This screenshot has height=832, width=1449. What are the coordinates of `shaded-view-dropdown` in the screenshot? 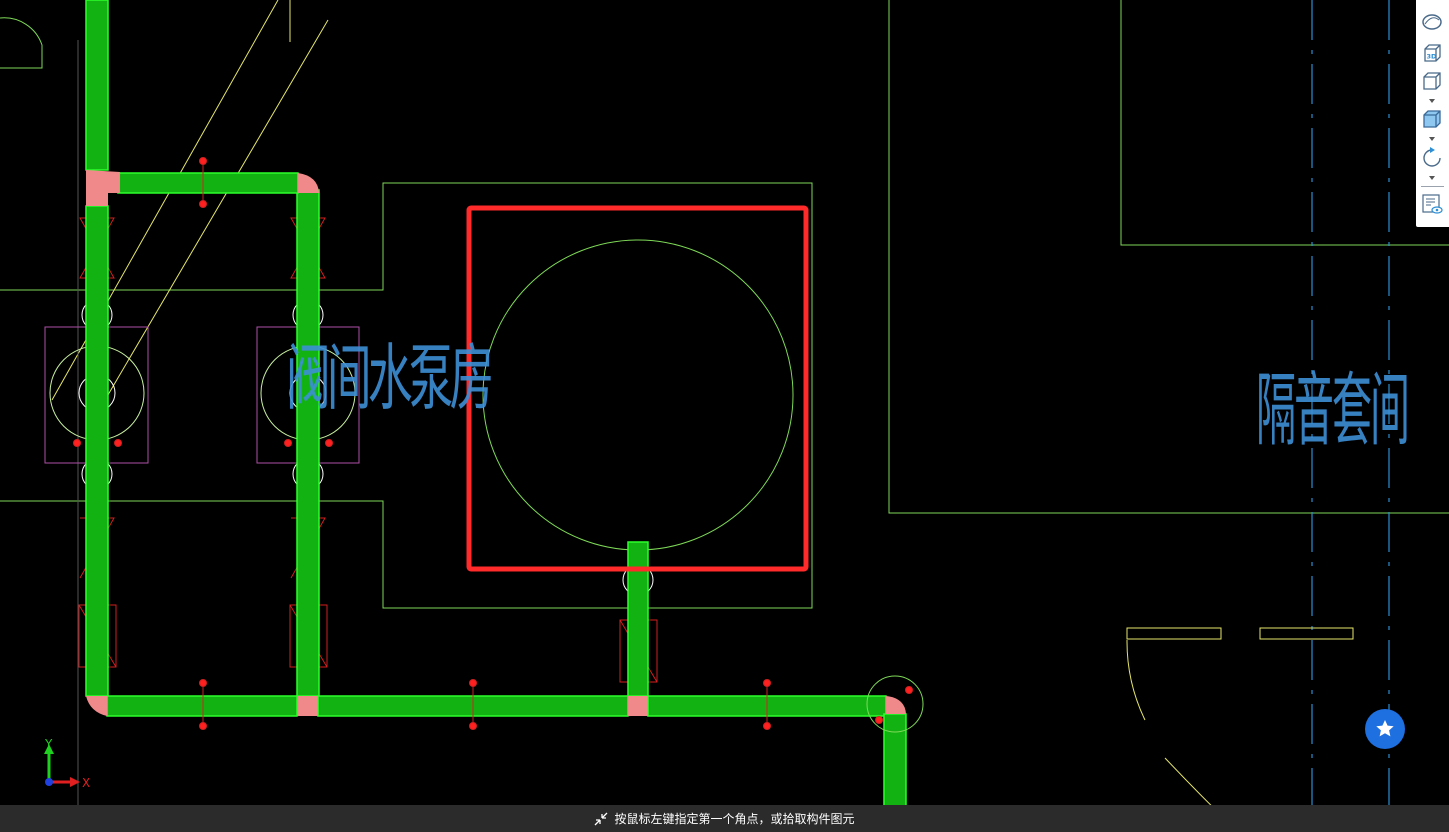 It's located at (1432, 139).